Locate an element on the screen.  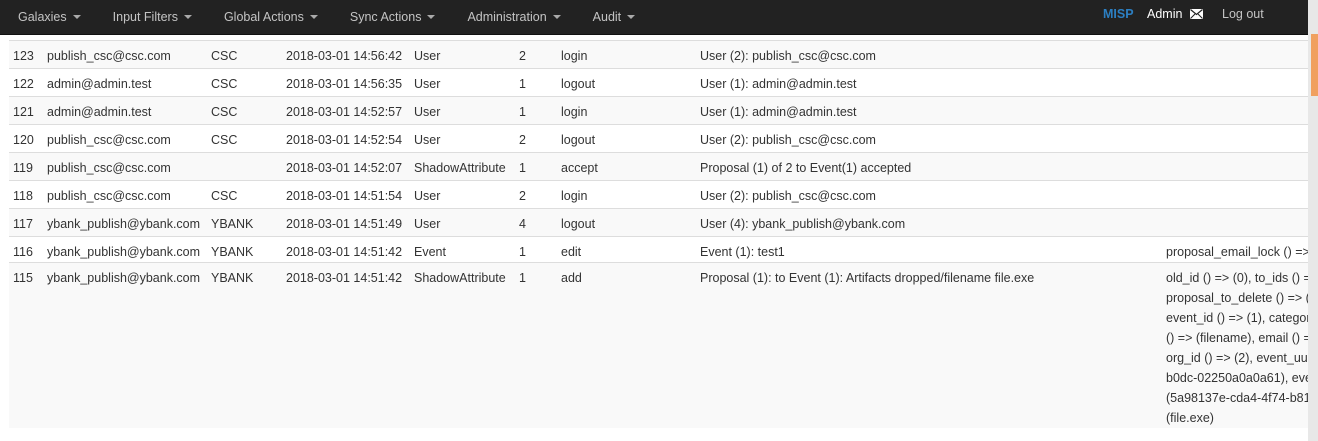
log-created: 2018-03-01 14:52:57 is located at coordinates (350, 110).